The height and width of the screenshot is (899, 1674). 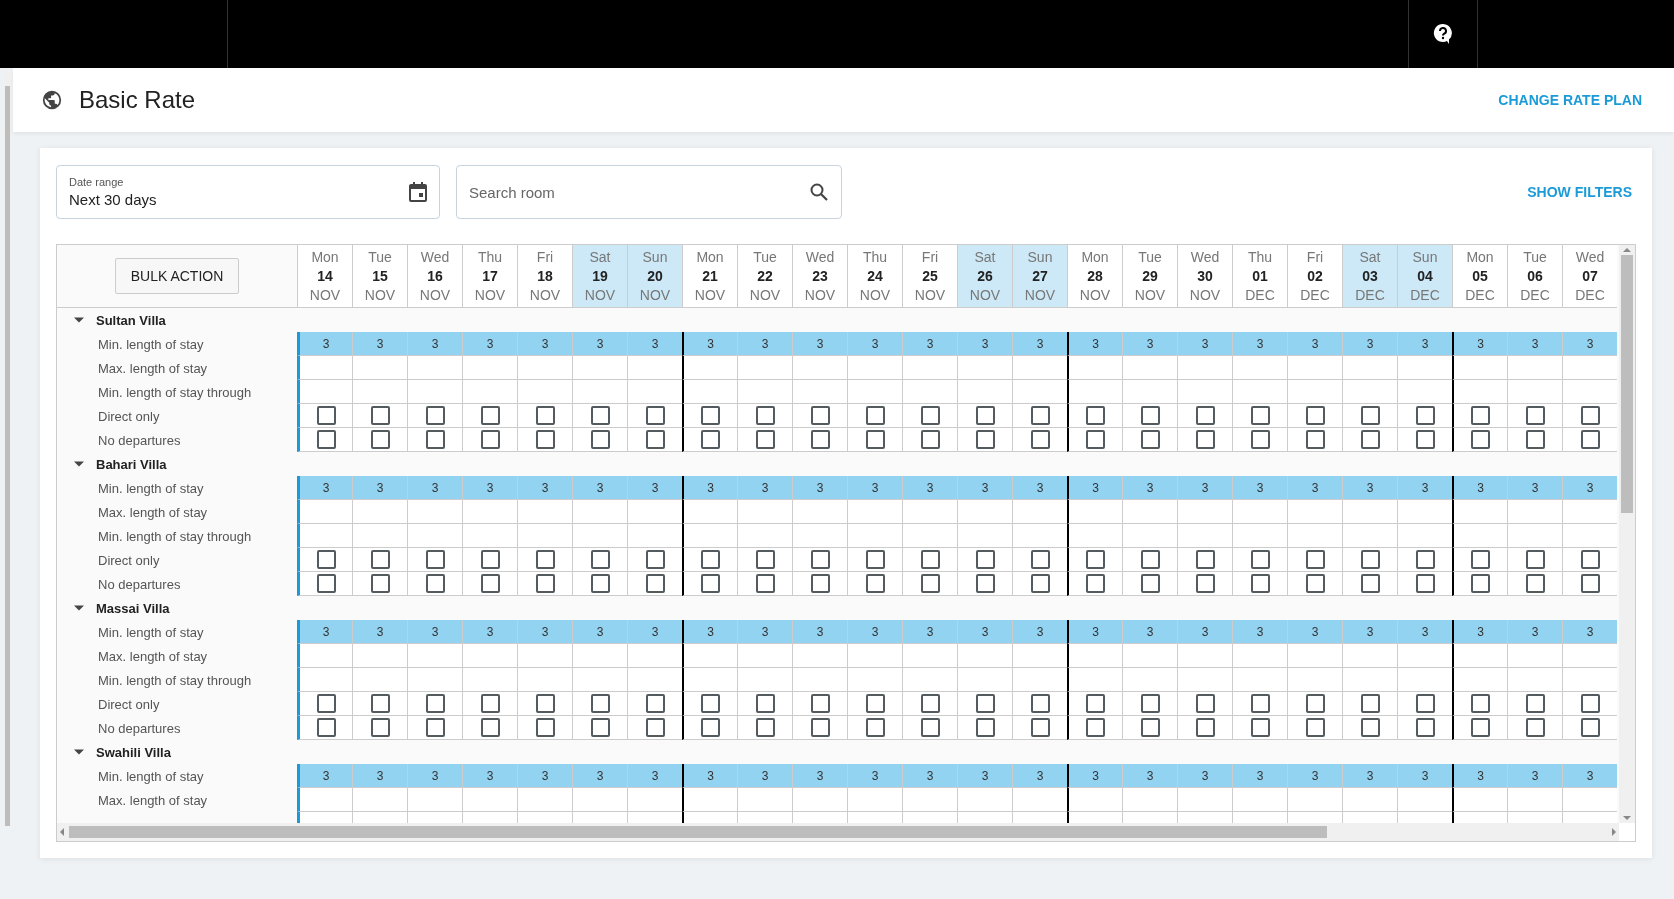 What do you see at coordinates (418, 192) in the screenshot?
I see `calendar-icon` at bounding box center [418, 192].